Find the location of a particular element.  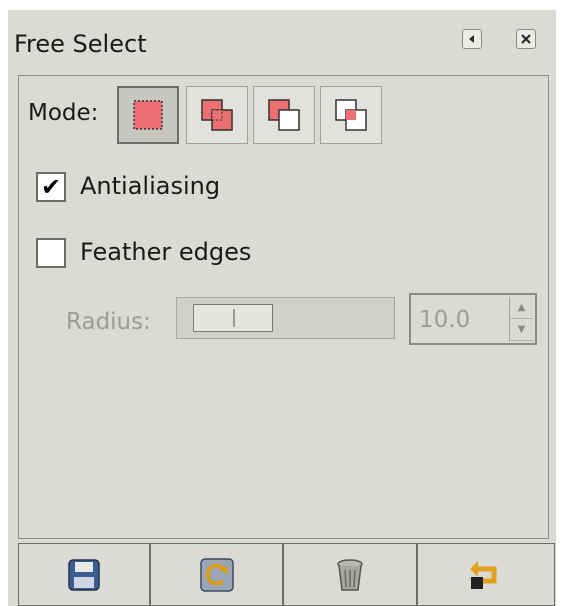

radius-slider-handle is located at coordinates (233, 318).